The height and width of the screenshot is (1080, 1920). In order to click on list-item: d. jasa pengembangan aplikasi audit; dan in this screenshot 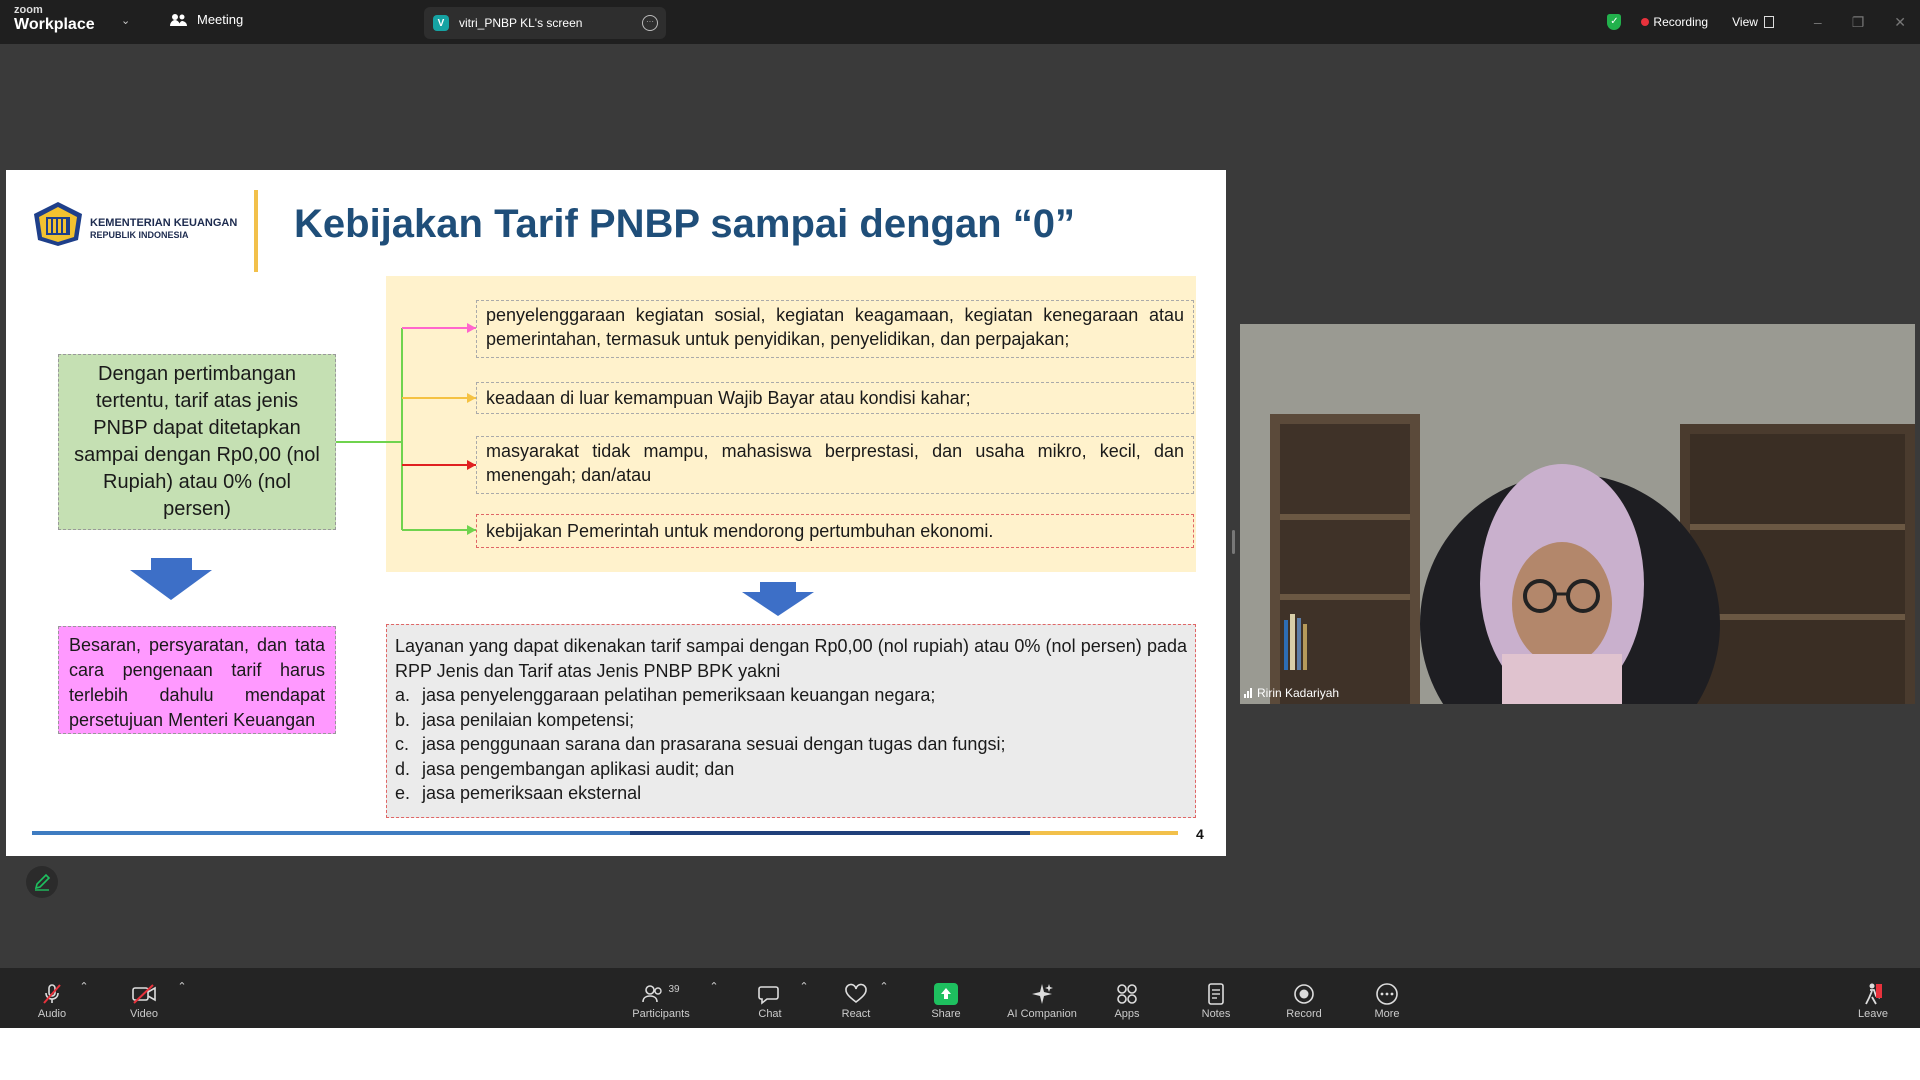, I will do `click(791, 769)`.